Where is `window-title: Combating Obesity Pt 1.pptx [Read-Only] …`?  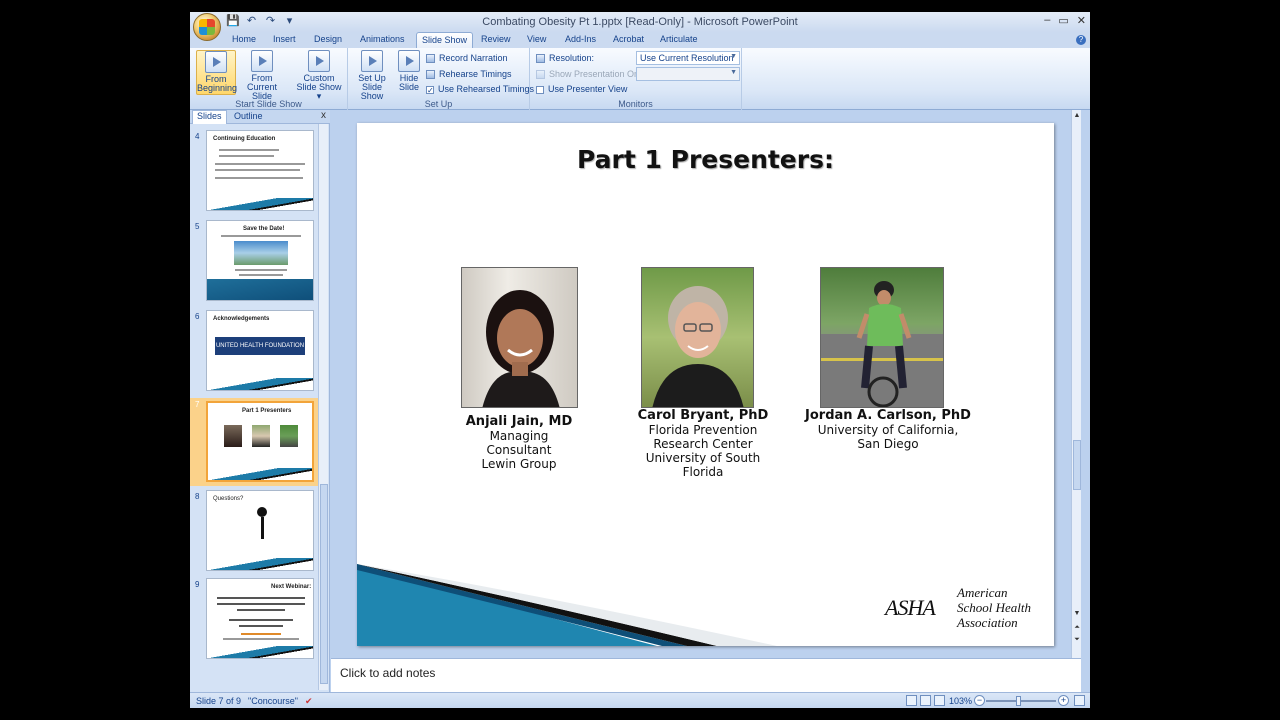
window-title: Combating Obesity Pt 1.pptx [Read-Only] … is located at coordinates (640, 22).